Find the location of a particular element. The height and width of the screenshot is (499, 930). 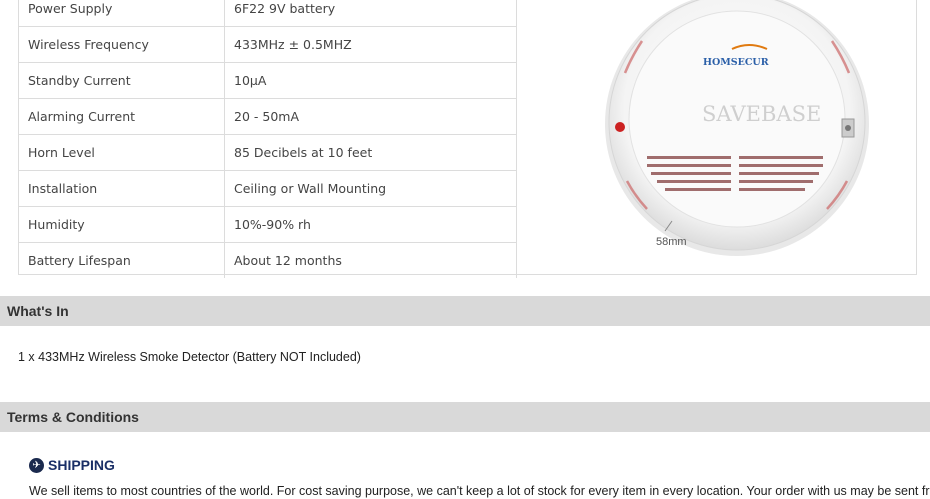

shipping-heading: SHIPPING is located at coordinates (81, 465).